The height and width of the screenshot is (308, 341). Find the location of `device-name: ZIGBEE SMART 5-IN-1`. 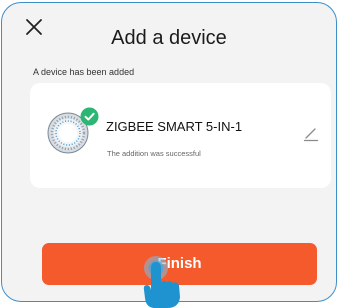

device-name: ZIGBEE SMART 5-IN-1 is located at coordinates (174, 126).